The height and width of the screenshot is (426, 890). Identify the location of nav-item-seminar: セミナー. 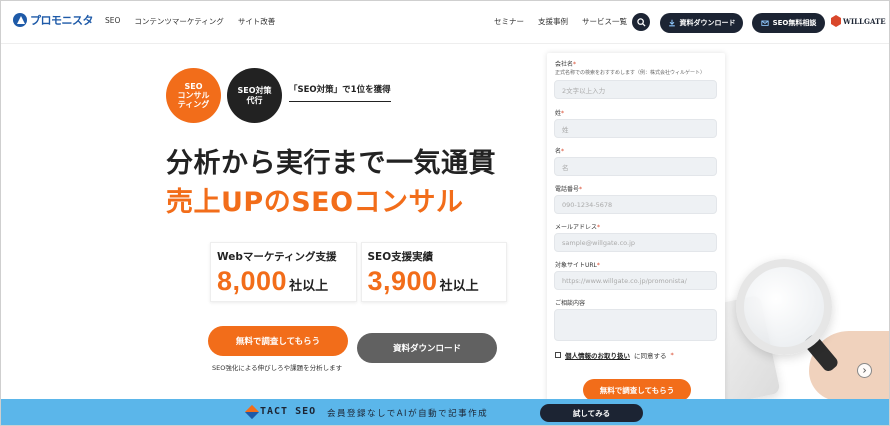
(509, 21).